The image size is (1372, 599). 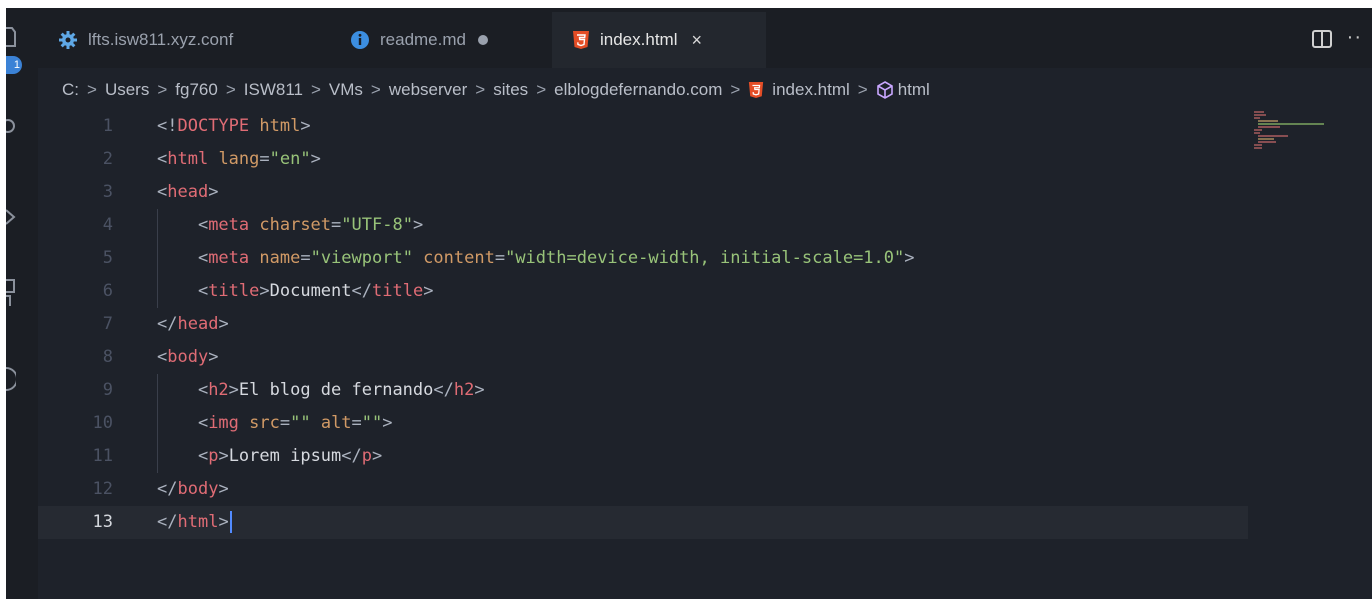 I want to click on code-token: h2, so click(x=218, y=390).